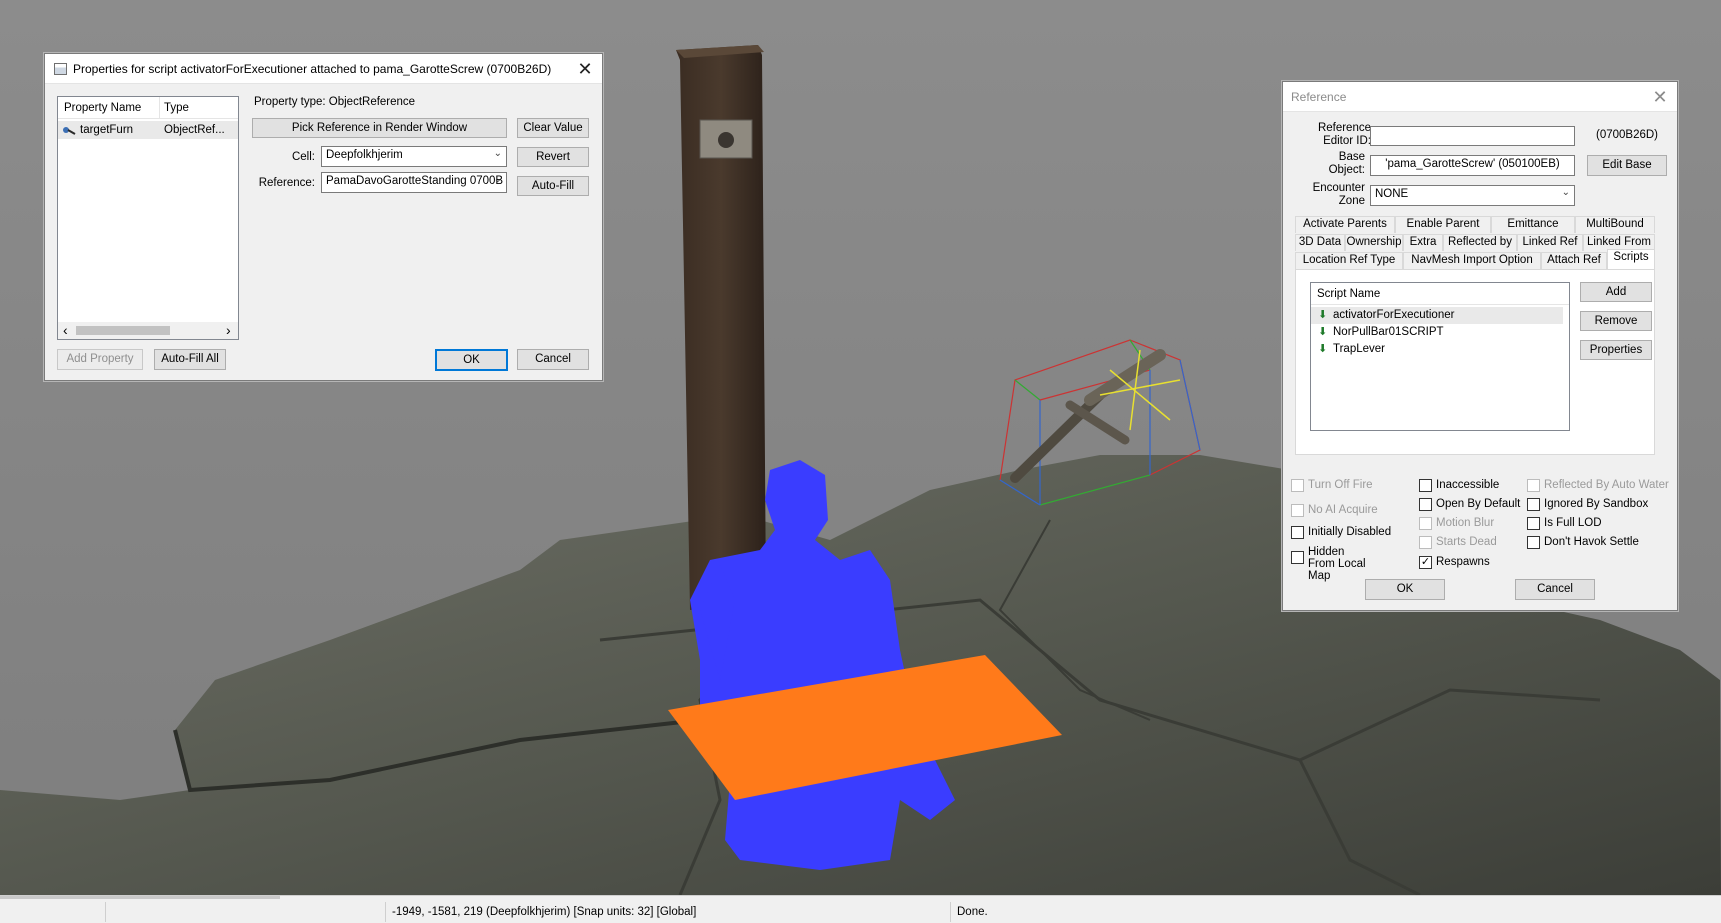 Image resolution: width=1721 pixels, height=923 pixels. Describe the element at coordinates (1478, 504) in the screenshot. I see `checkbox-label: Open By Default` at that location.